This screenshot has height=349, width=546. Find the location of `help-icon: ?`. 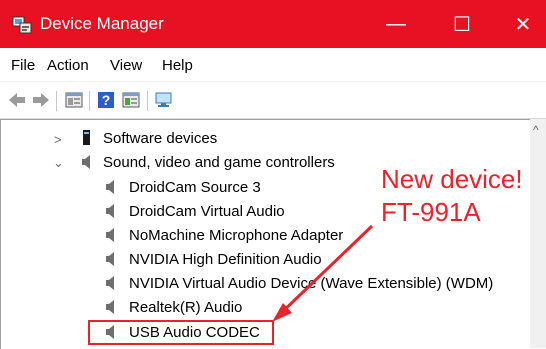

help-icon: ? is located at coordinates (106, 100).